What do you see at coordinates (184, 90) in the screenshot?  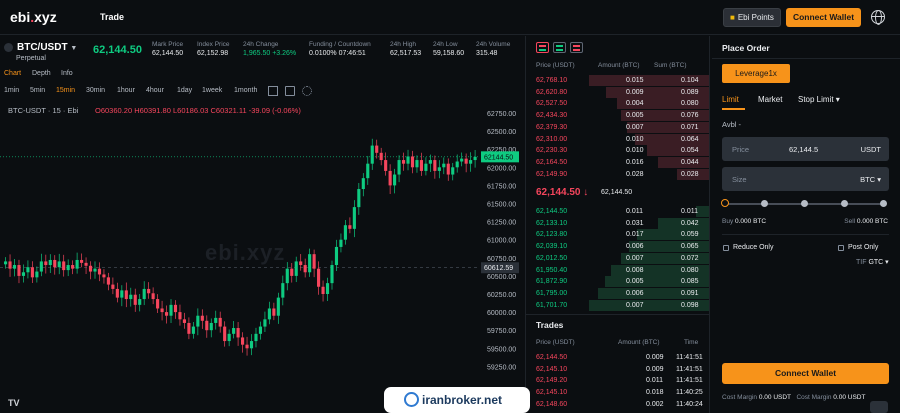 I see `interval-1day: 1day` at bounding box center [184, 90].